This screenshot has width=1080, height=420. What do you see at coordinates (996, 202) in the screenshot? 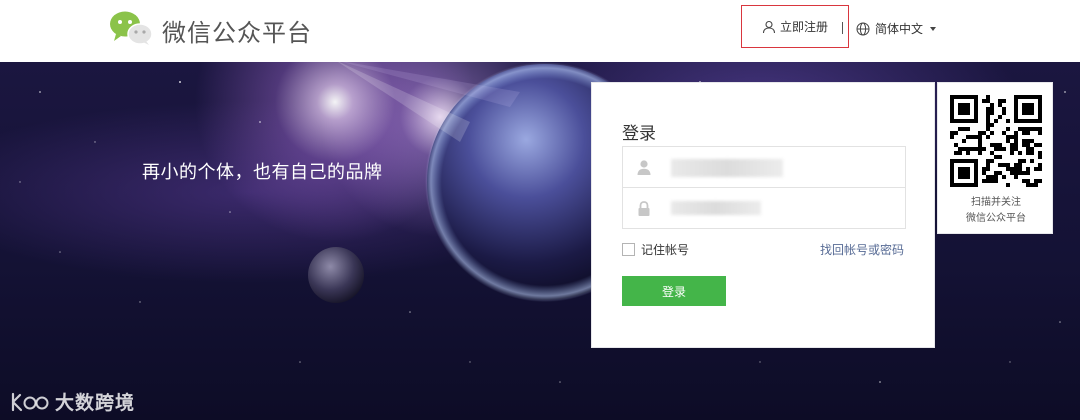
I see `qr-caption-line1: 扫描并关注` at bounding box center [996, 202].